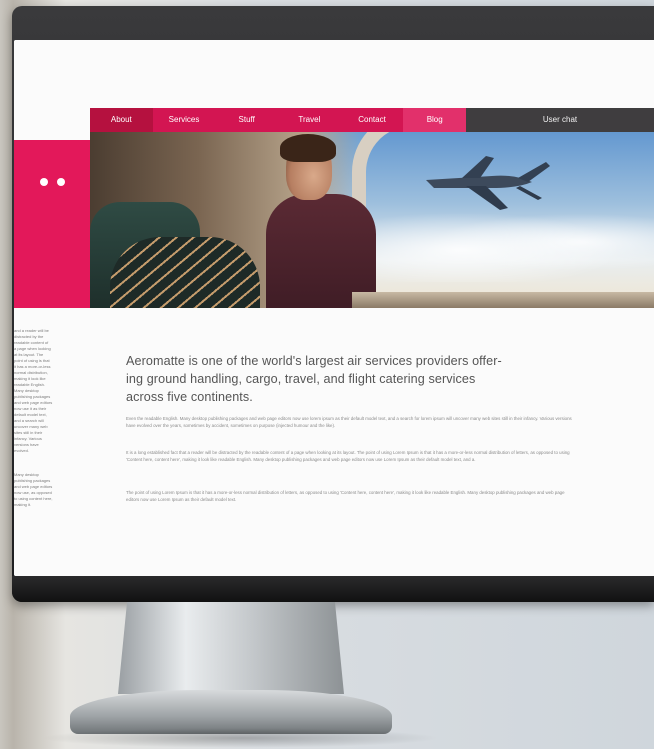 This screenshot has height=749, width=654. Describe the element at coordinates (488, 183) in the screenshot. I see `airplane-icon` at that location.